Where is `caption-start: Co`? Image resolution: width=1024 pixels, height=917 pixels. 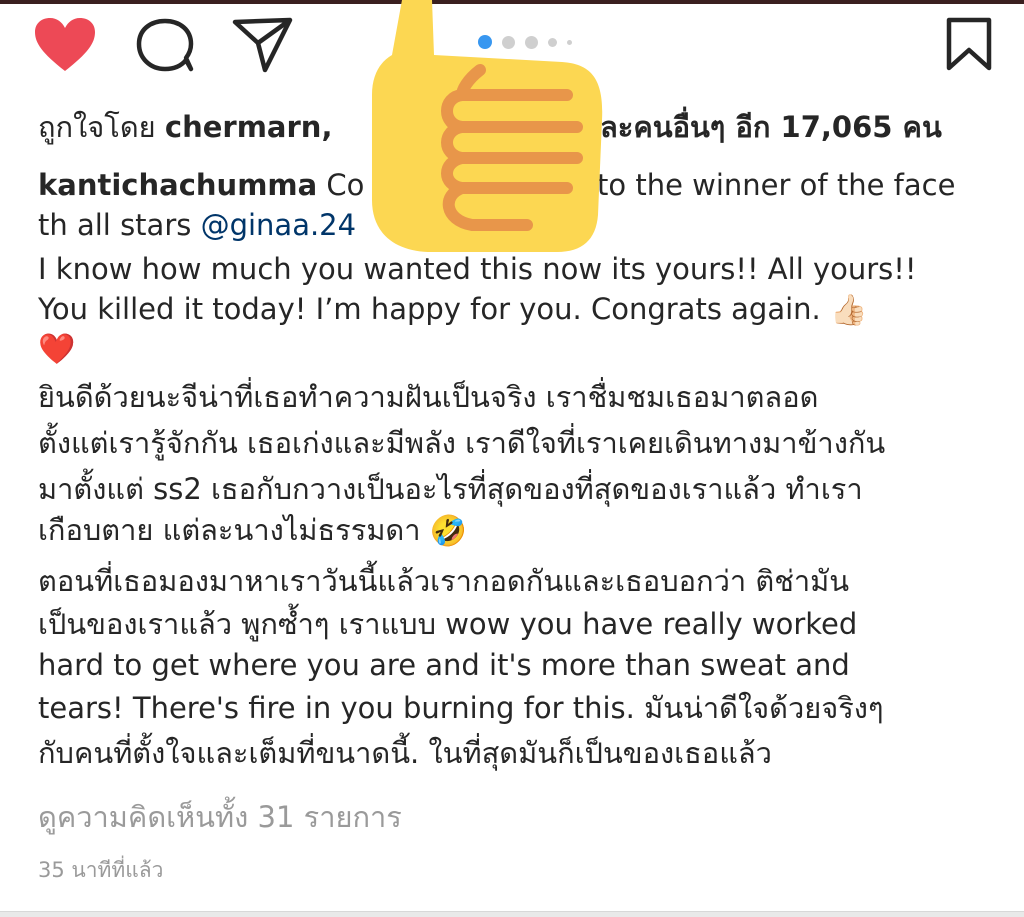
caption-start: Co is located at coordinates (341, 185).